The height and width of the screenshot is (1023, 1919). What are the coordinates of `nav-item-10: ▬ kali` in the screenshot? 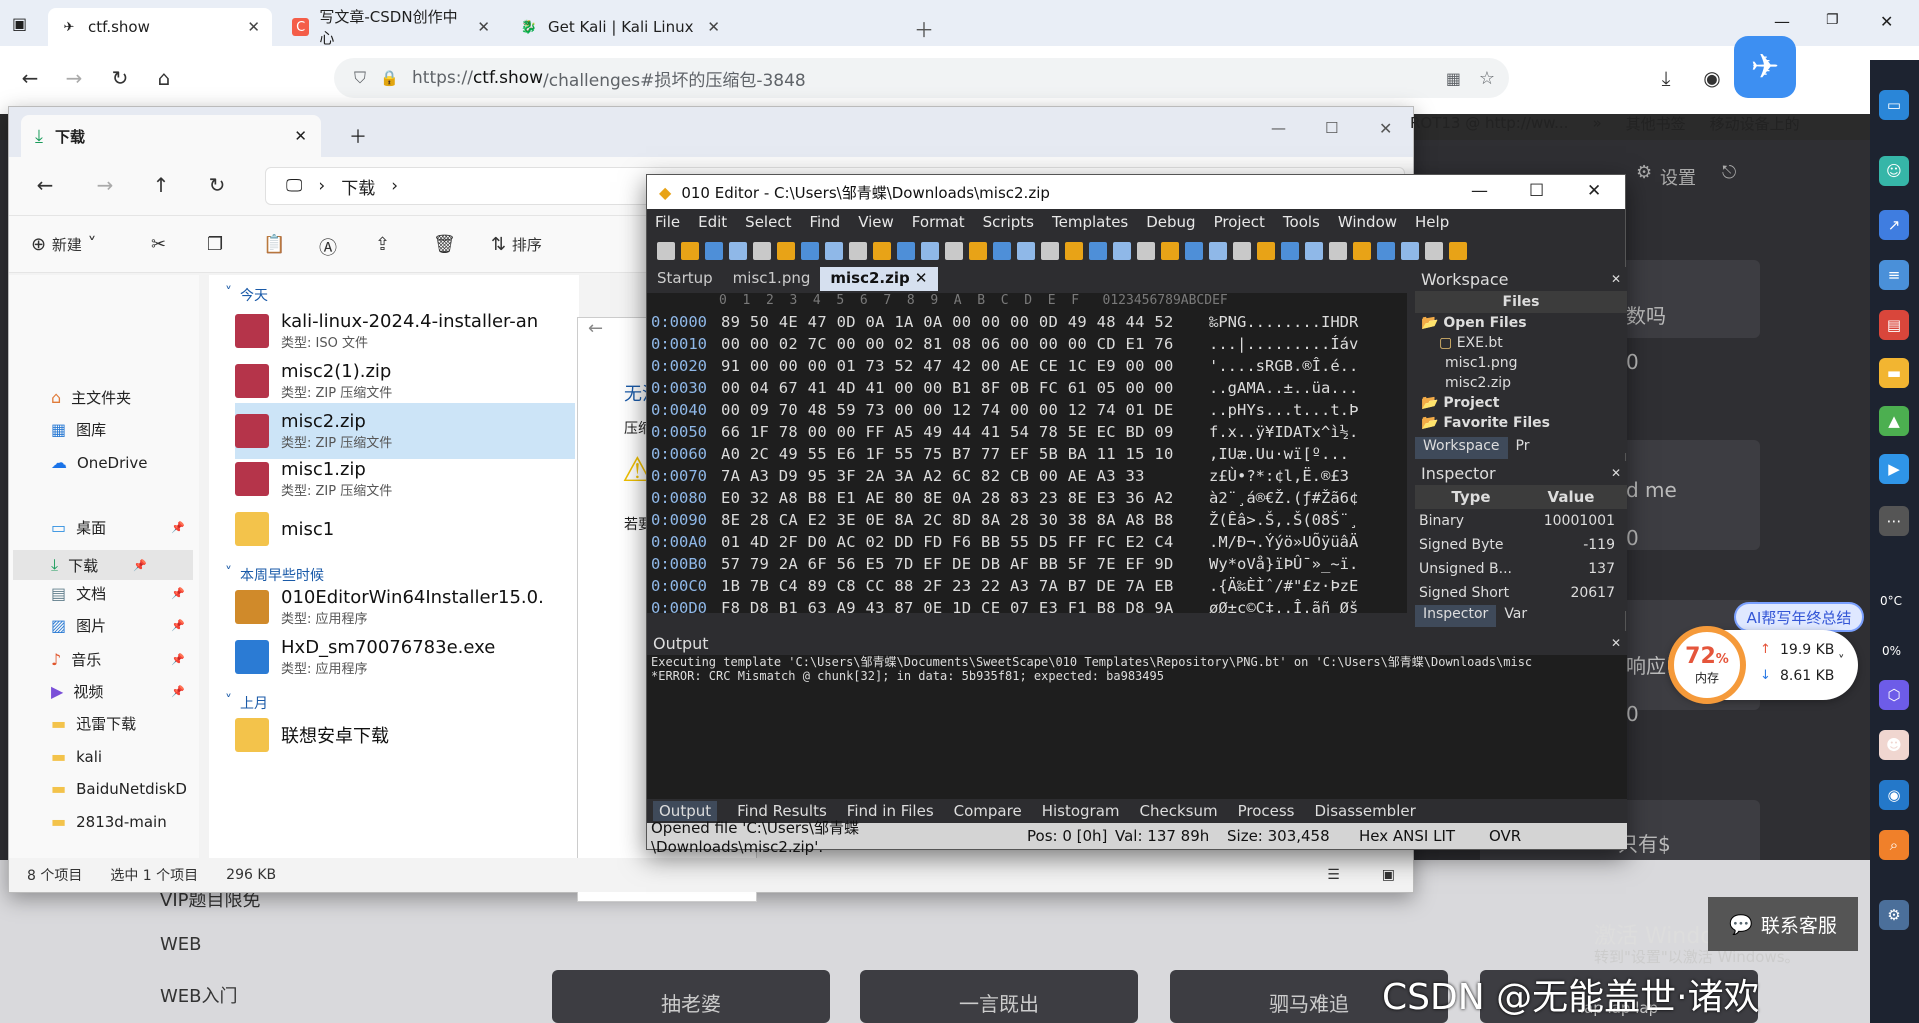 It's located at (76, 756).